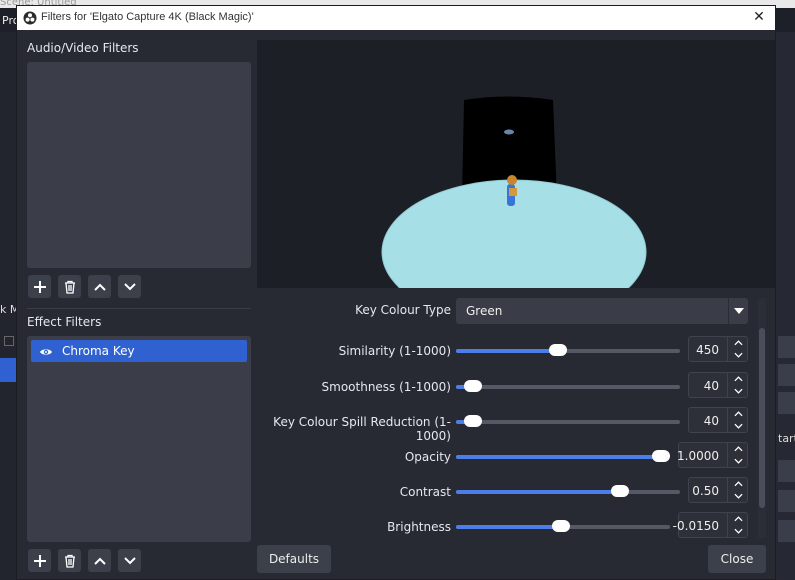  I want to click on similarity-slider-handle, so click(558, 350).